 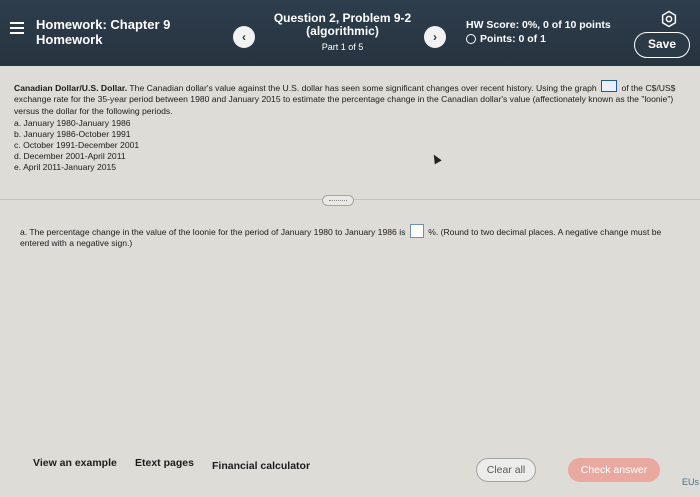 I want to click on graph-icon, so click(x=609, y=86).